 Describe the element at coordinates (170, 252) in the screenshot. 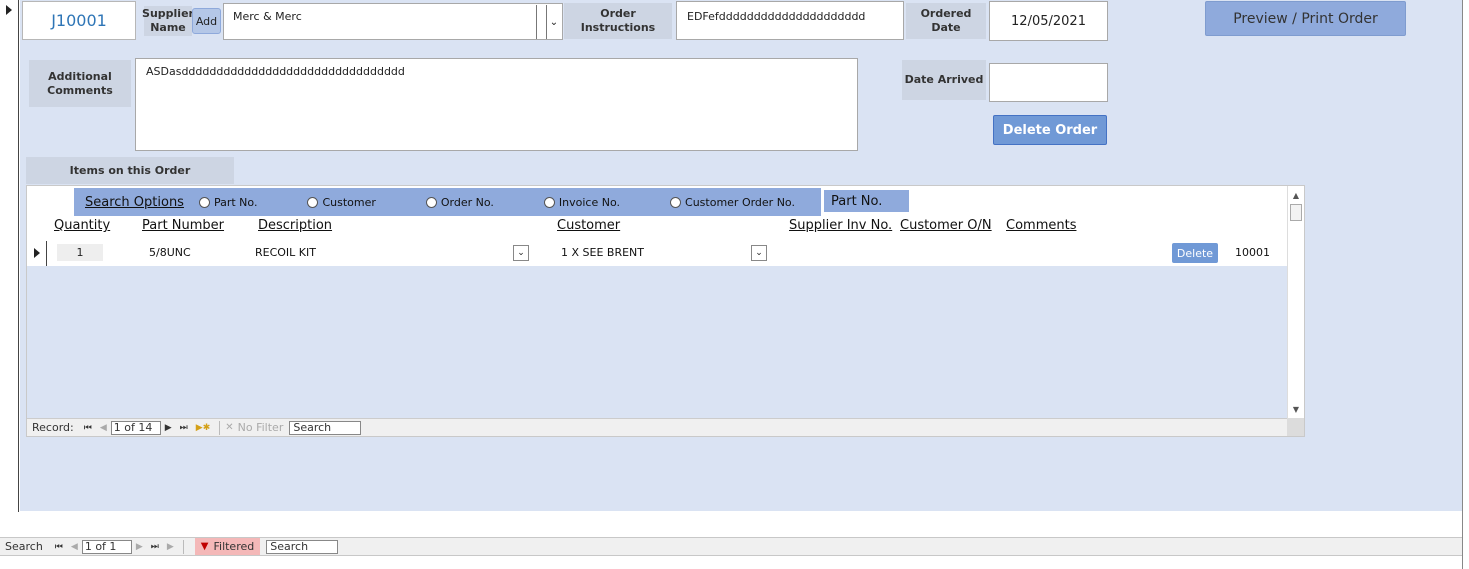

I see `part-number-cell: 5/8UNC` at that location.